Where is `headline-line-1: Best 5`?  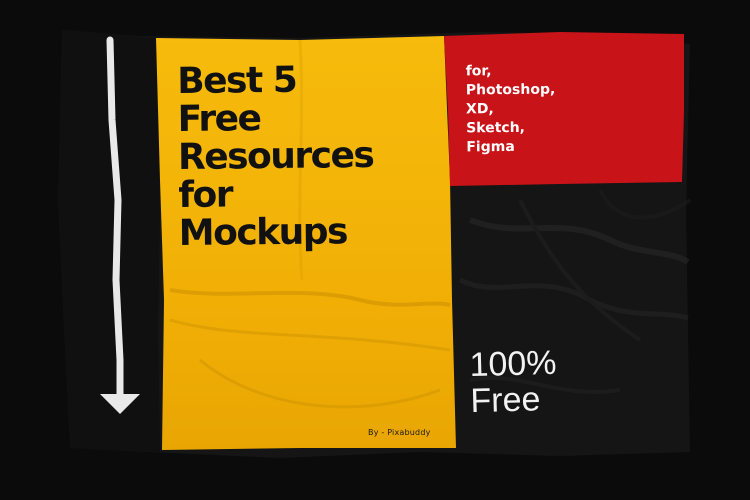
headline-line-1: Best 5 is located at coordinates (236, 81).